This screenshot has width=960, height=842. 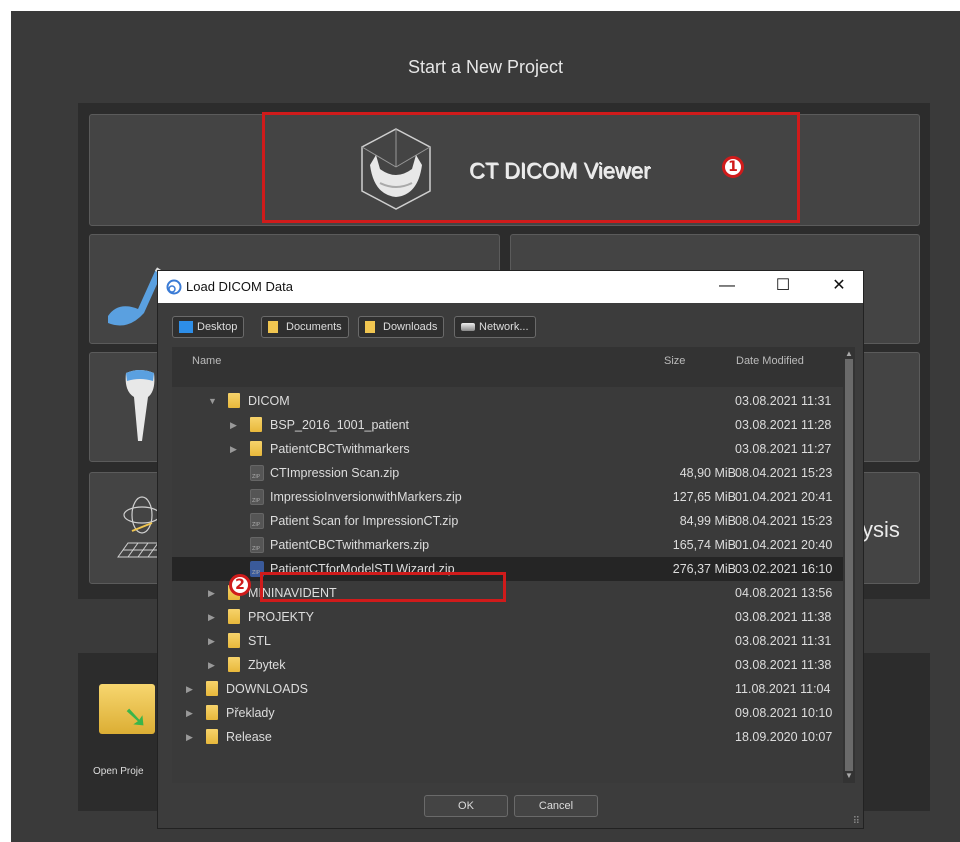 I want to click on selected-file-highlight-box, so click(x=383, y=587).